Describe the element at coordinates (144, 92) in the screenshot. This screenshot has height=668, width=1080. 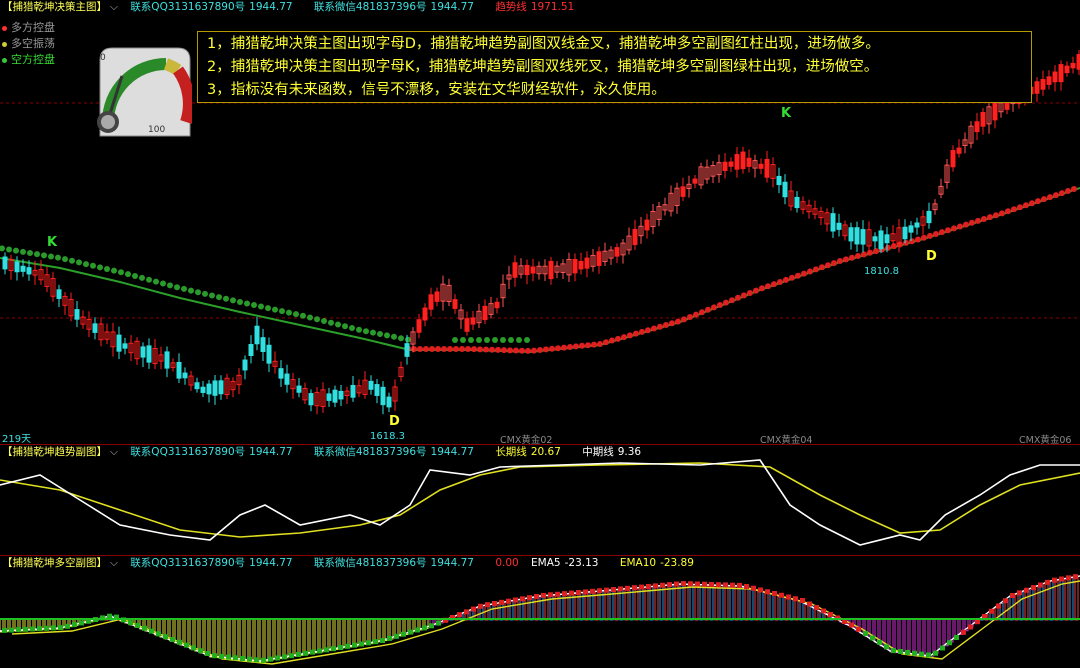
I see `gauge-icon: 0 100` at that location.